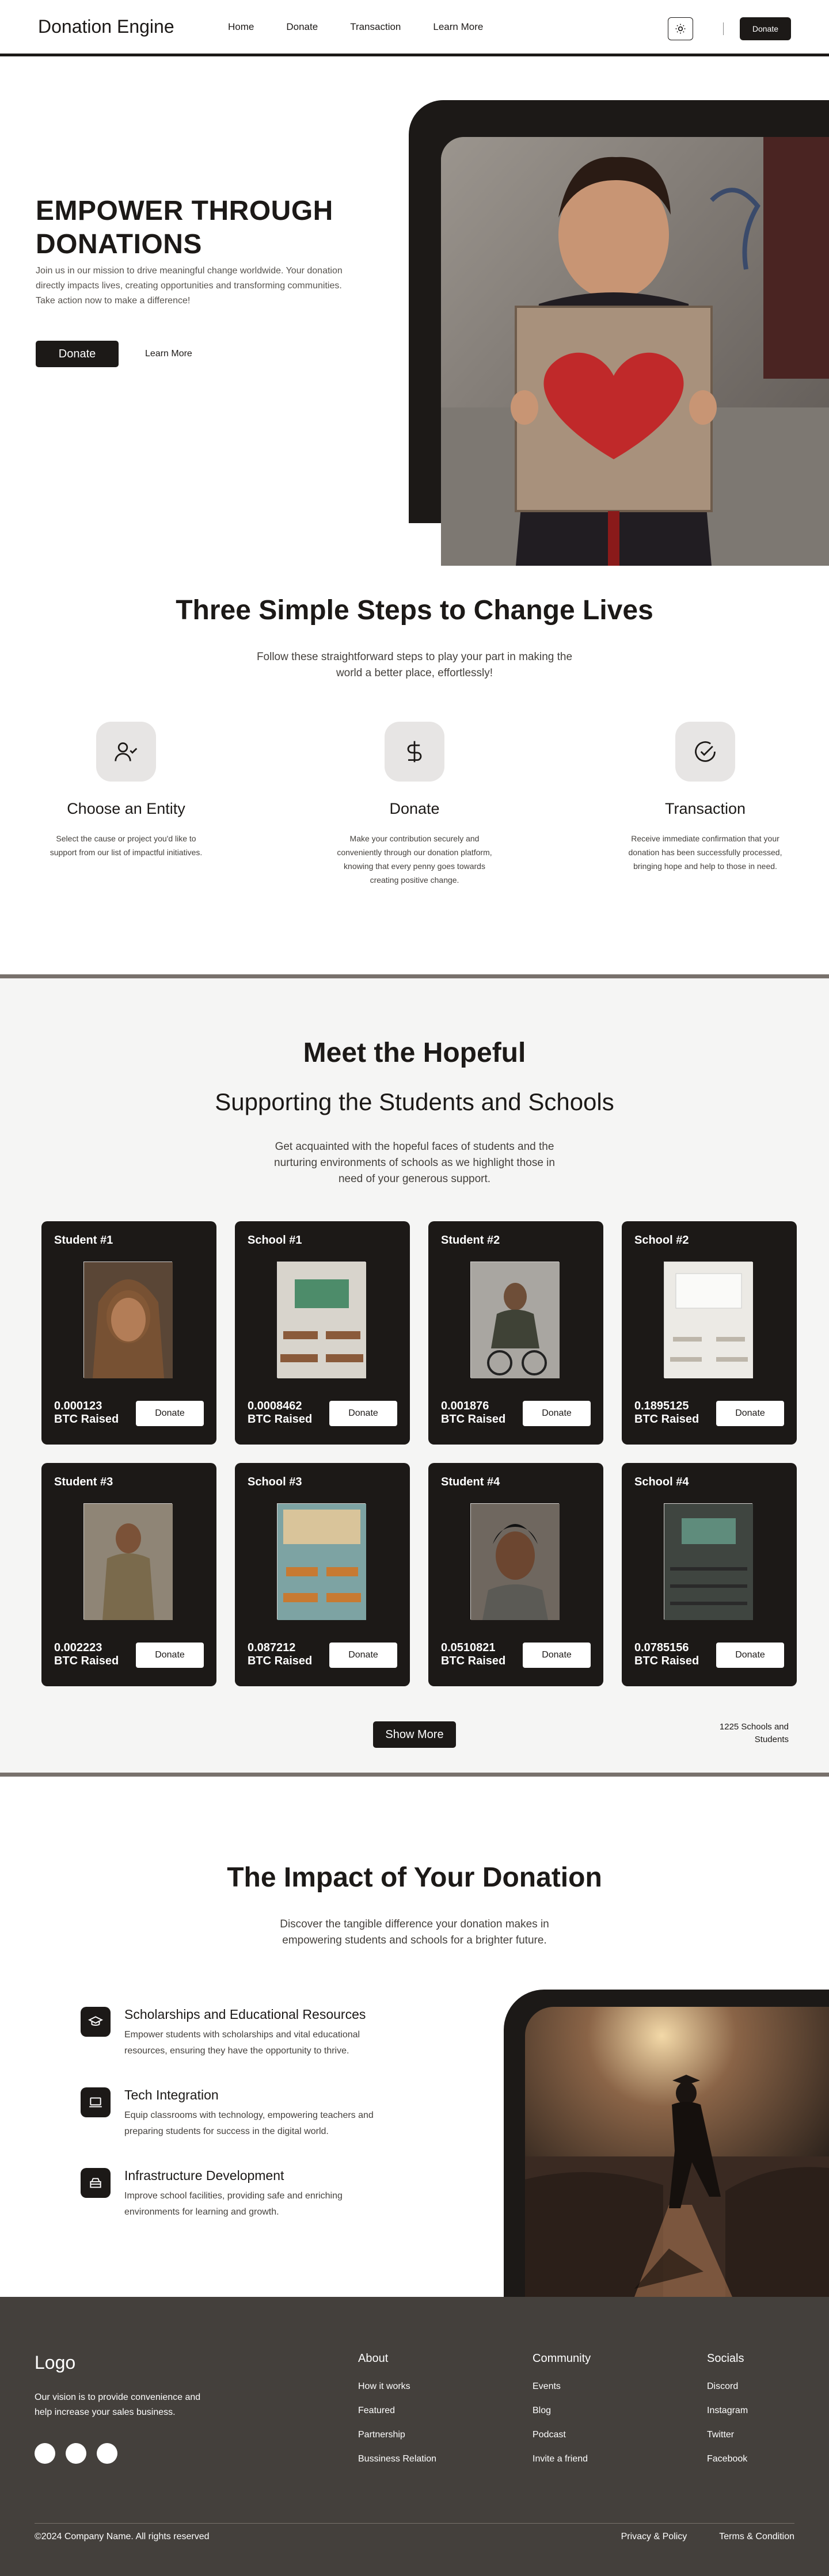 The height and width of the screenshot is (2576, 829). What do you see at coordinates (470, 1240) in the screenshot?
I see `card-title: Student #2` at bounding box center [470, 1240].